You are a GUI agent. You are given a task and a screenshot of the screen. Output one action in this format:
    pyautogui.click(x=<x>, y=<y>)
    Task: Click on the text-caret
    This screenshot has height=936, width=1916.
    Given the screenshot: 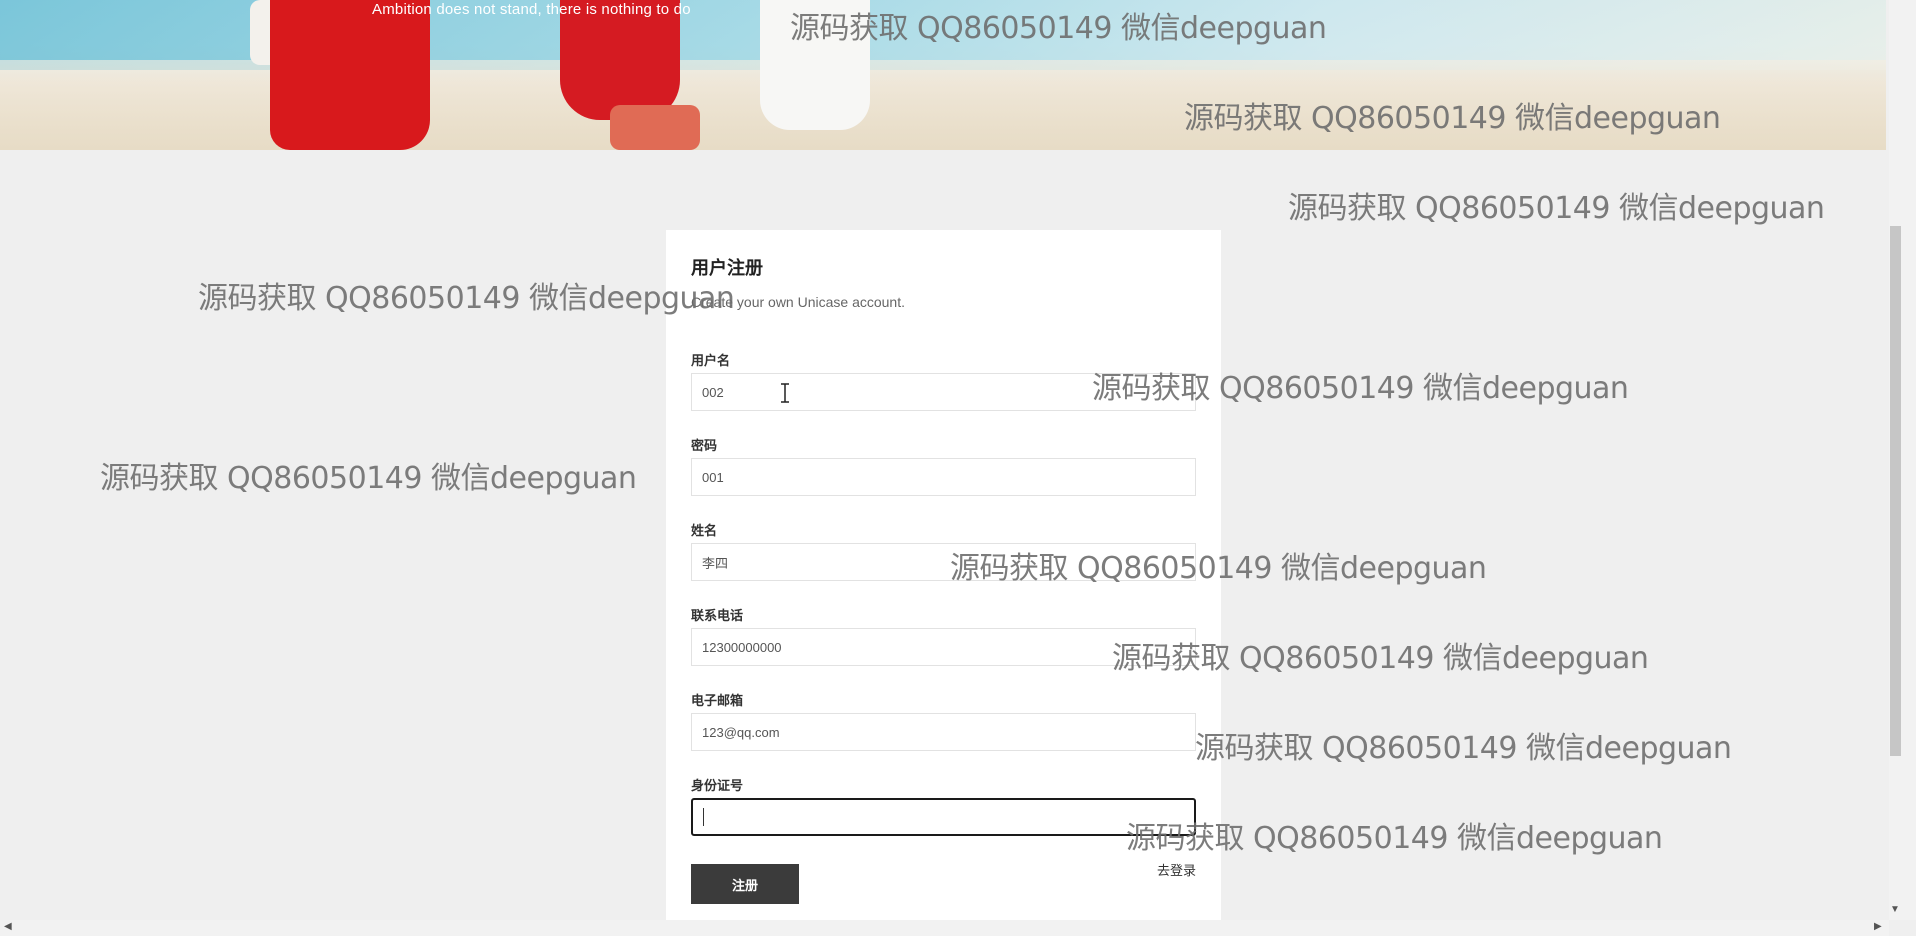 What is the action you would take?
    pyautogui.click(x=703, y=817)
    